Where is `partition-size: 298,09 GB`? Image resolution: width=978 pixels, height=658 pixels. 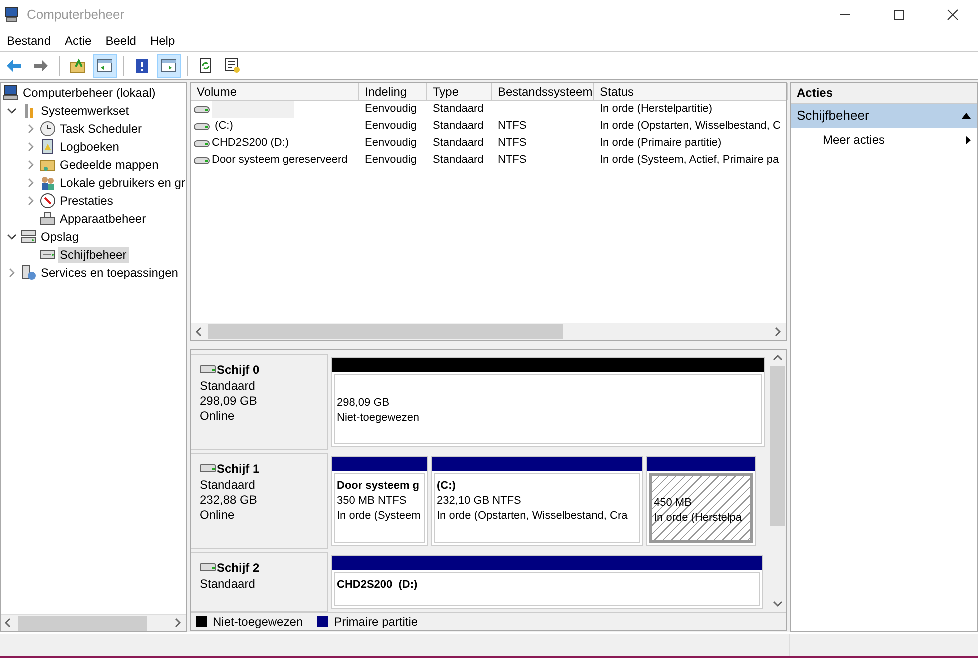 partition-size: 298,09 GB is located at coordinates (364, 403).